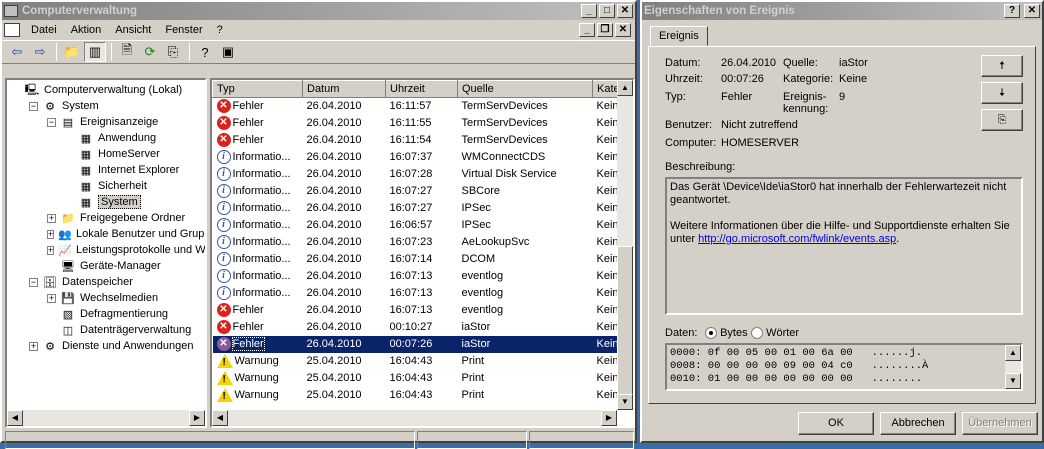 The image size is (1044, 449). I want to click on menu-fenster: Fenster, so click(183, 30).